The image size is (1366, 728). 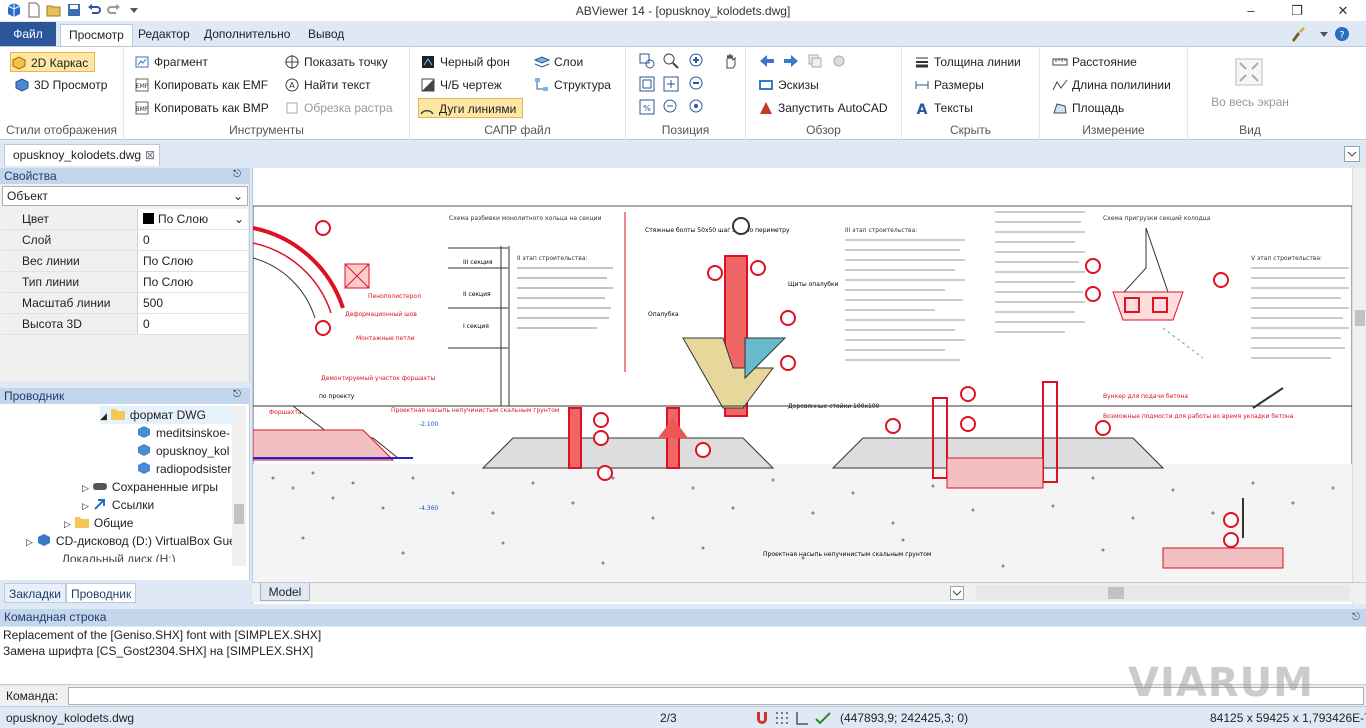 I want to click on line-weight-button: Толщина линии, so click(x=967, y=62).